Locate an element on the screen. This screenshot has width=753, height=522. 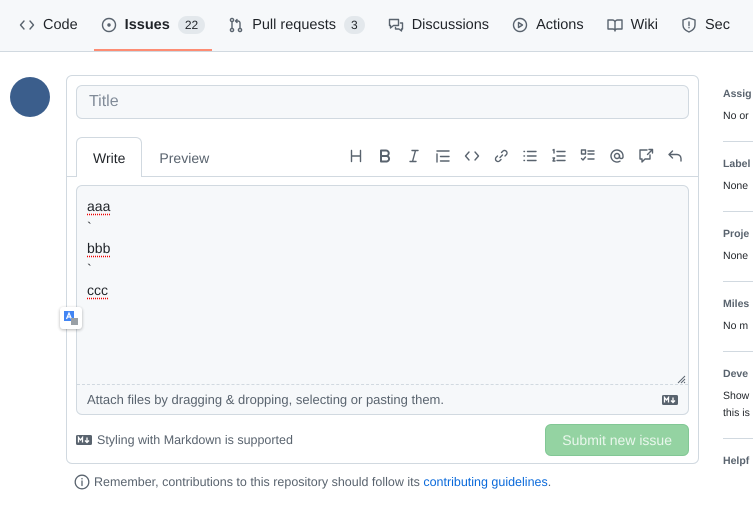
bold-icon is located at coordinates (385, 156).